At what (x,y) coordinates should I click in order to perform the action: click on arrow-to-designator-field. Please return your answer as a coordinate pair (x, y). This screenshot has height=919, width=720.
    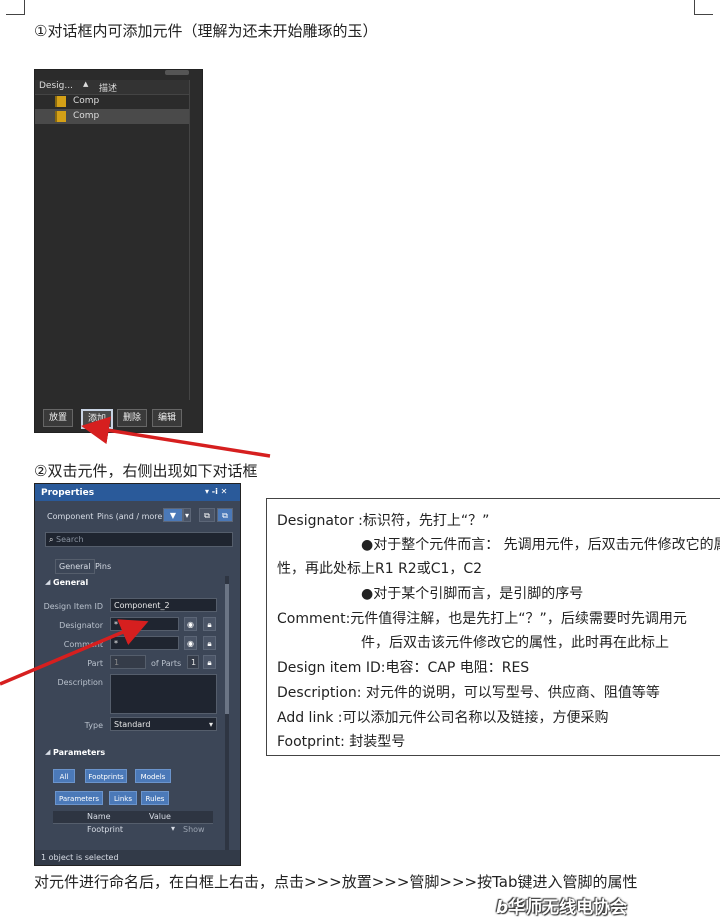
    Looking at the image, I should click on (74, 652).